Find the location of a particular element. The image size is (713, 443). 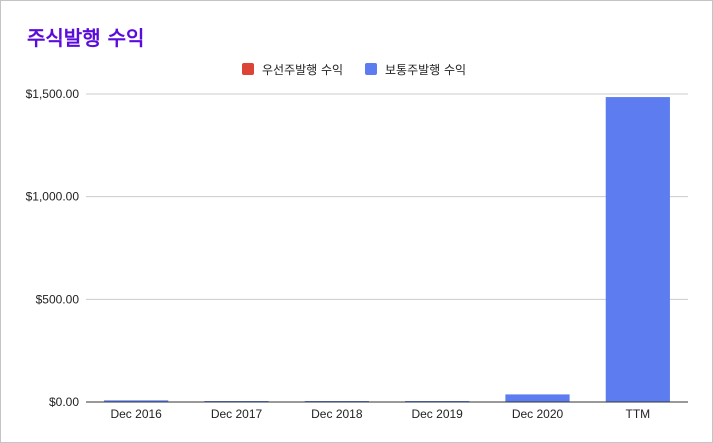

x-tick-label-5: TTM is located at coordinates (638, 414).